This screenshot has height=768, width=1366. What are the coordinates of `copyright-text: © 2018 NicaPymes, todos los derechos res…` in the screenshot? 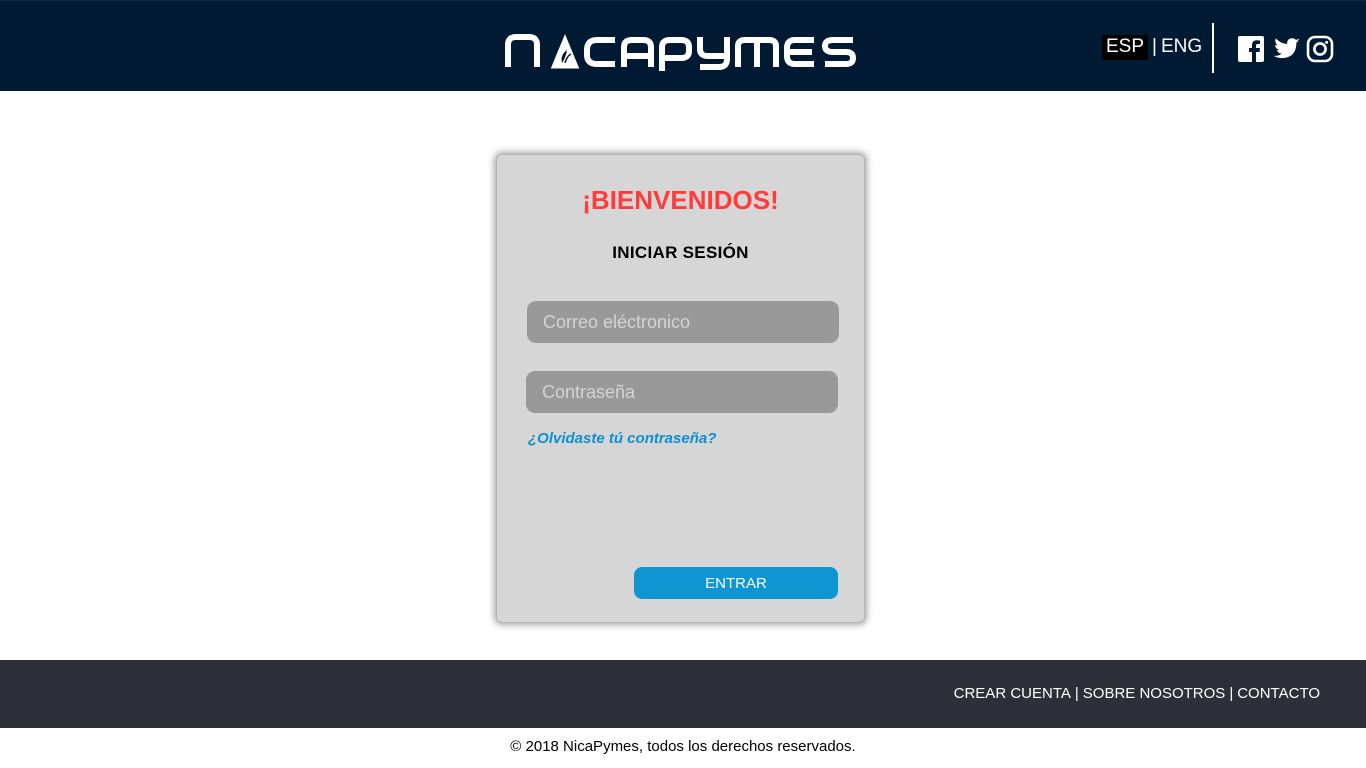 It's located at (683, 746).